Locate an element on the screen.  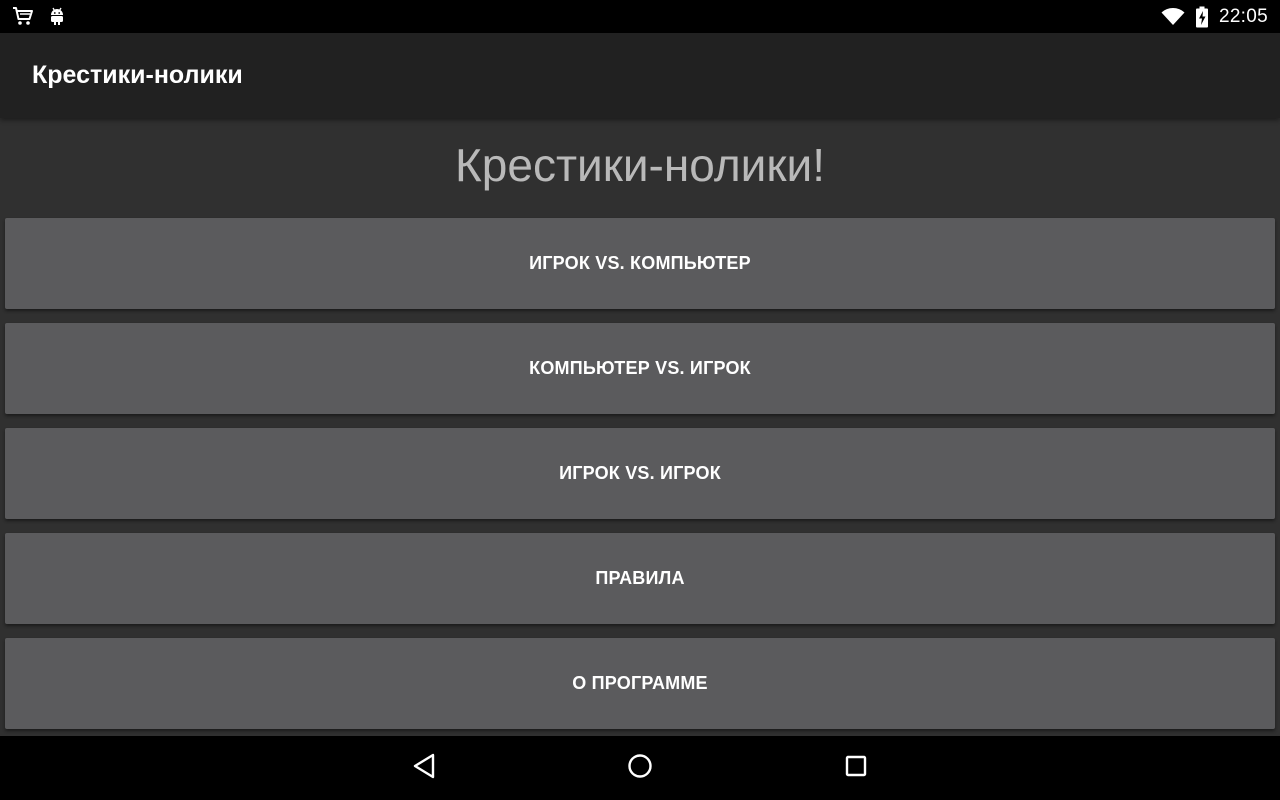
action-bar: Крестики-нолики is located at coordinates (640, 75).